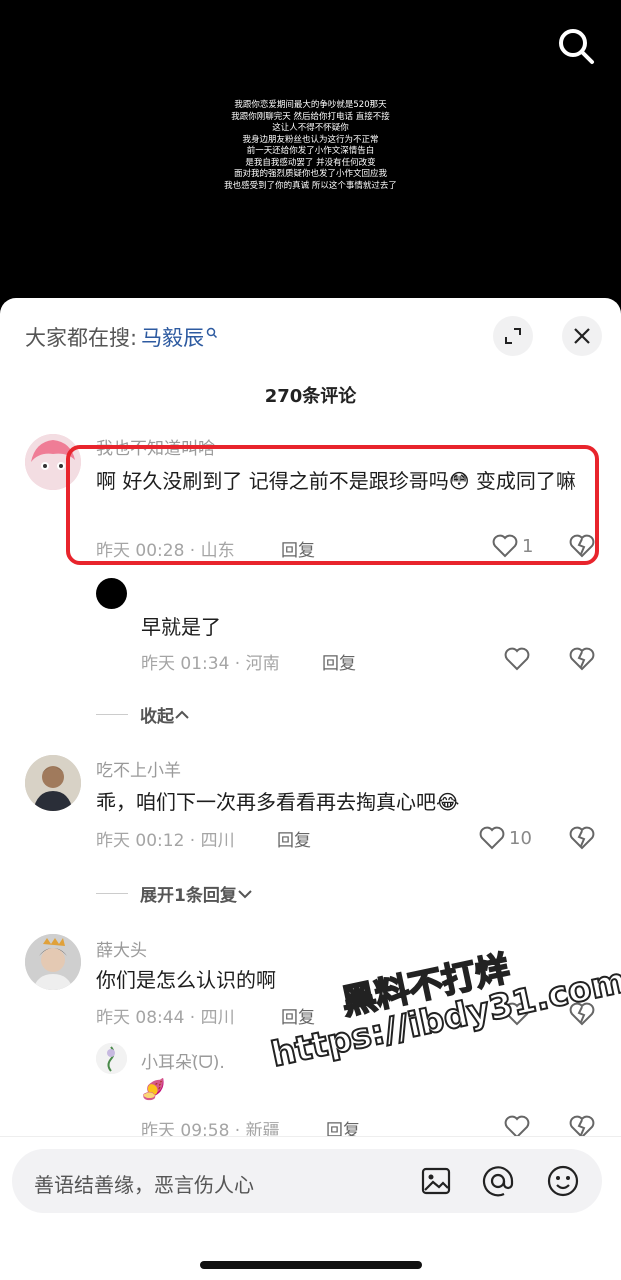 This screenshot has width=621, height=1280. Describe the element at coordinates (310, 174) in the screenshot. I see `caption-line: 面对我的强烈质疑你也发了小作文回应我` at that location.